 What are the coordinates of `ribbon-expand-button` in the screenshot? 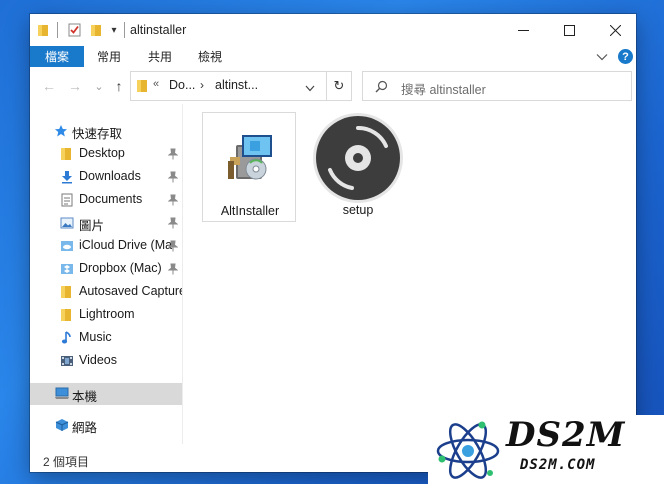 It's located at (602, 56).